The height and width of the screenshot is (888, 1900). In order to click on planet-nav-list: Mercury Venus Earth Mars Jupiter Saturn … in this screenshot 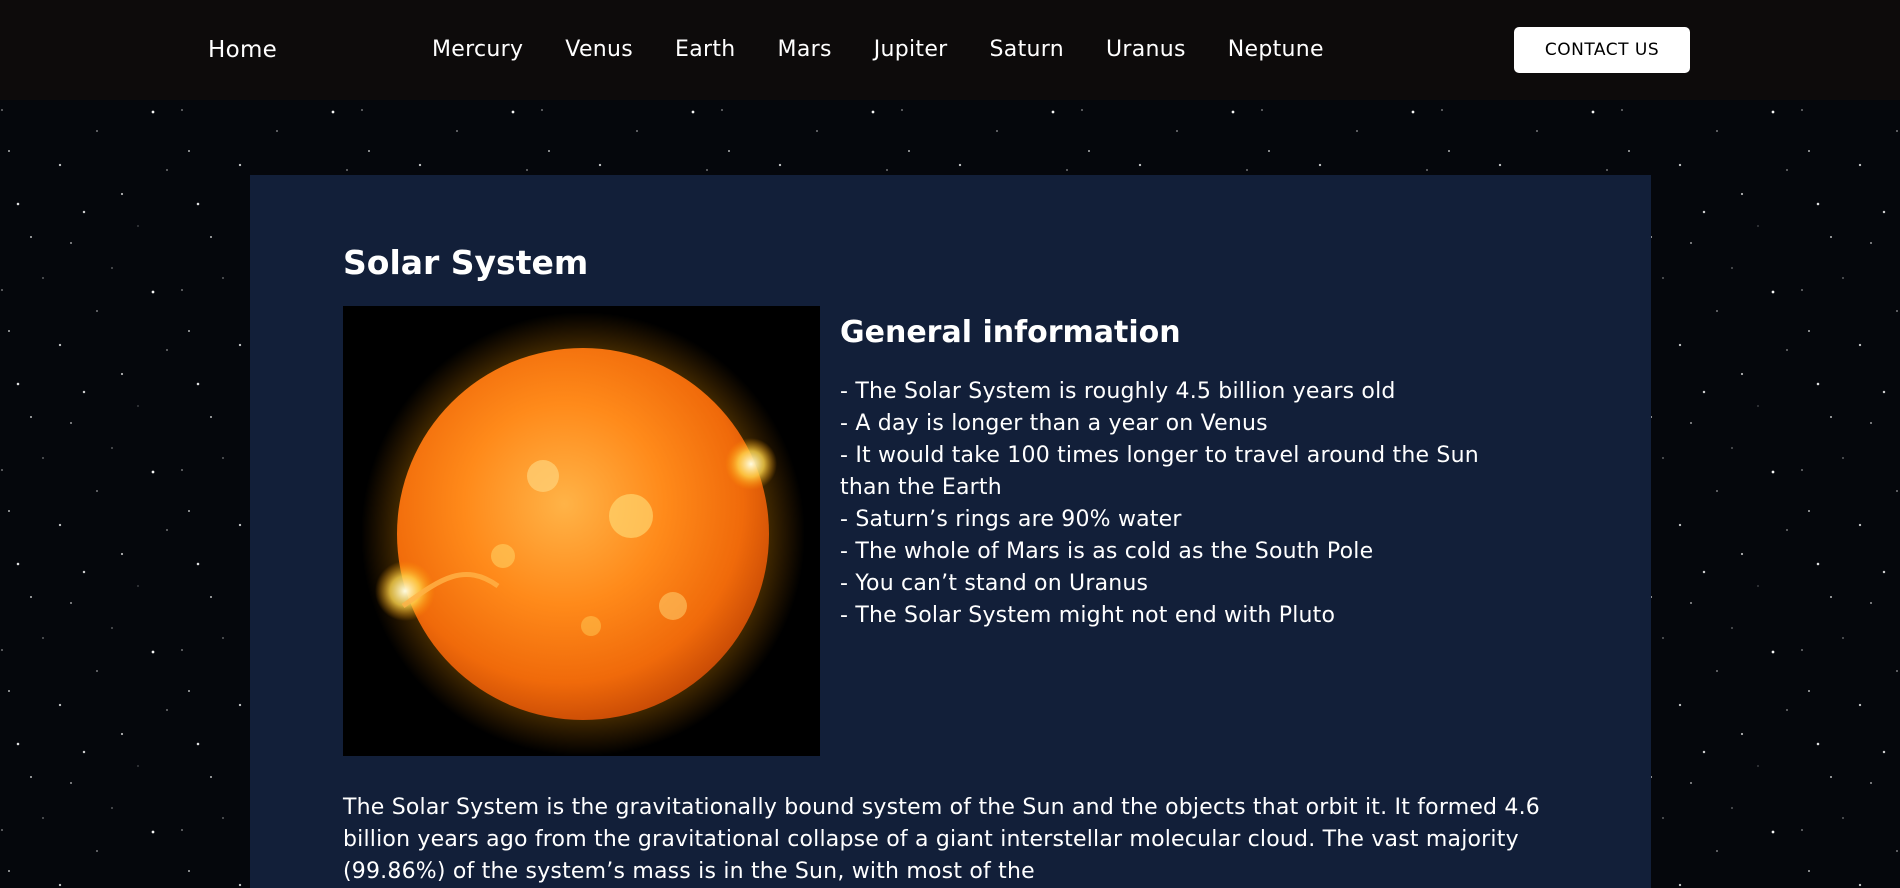, I will do `click(878, 50)`.